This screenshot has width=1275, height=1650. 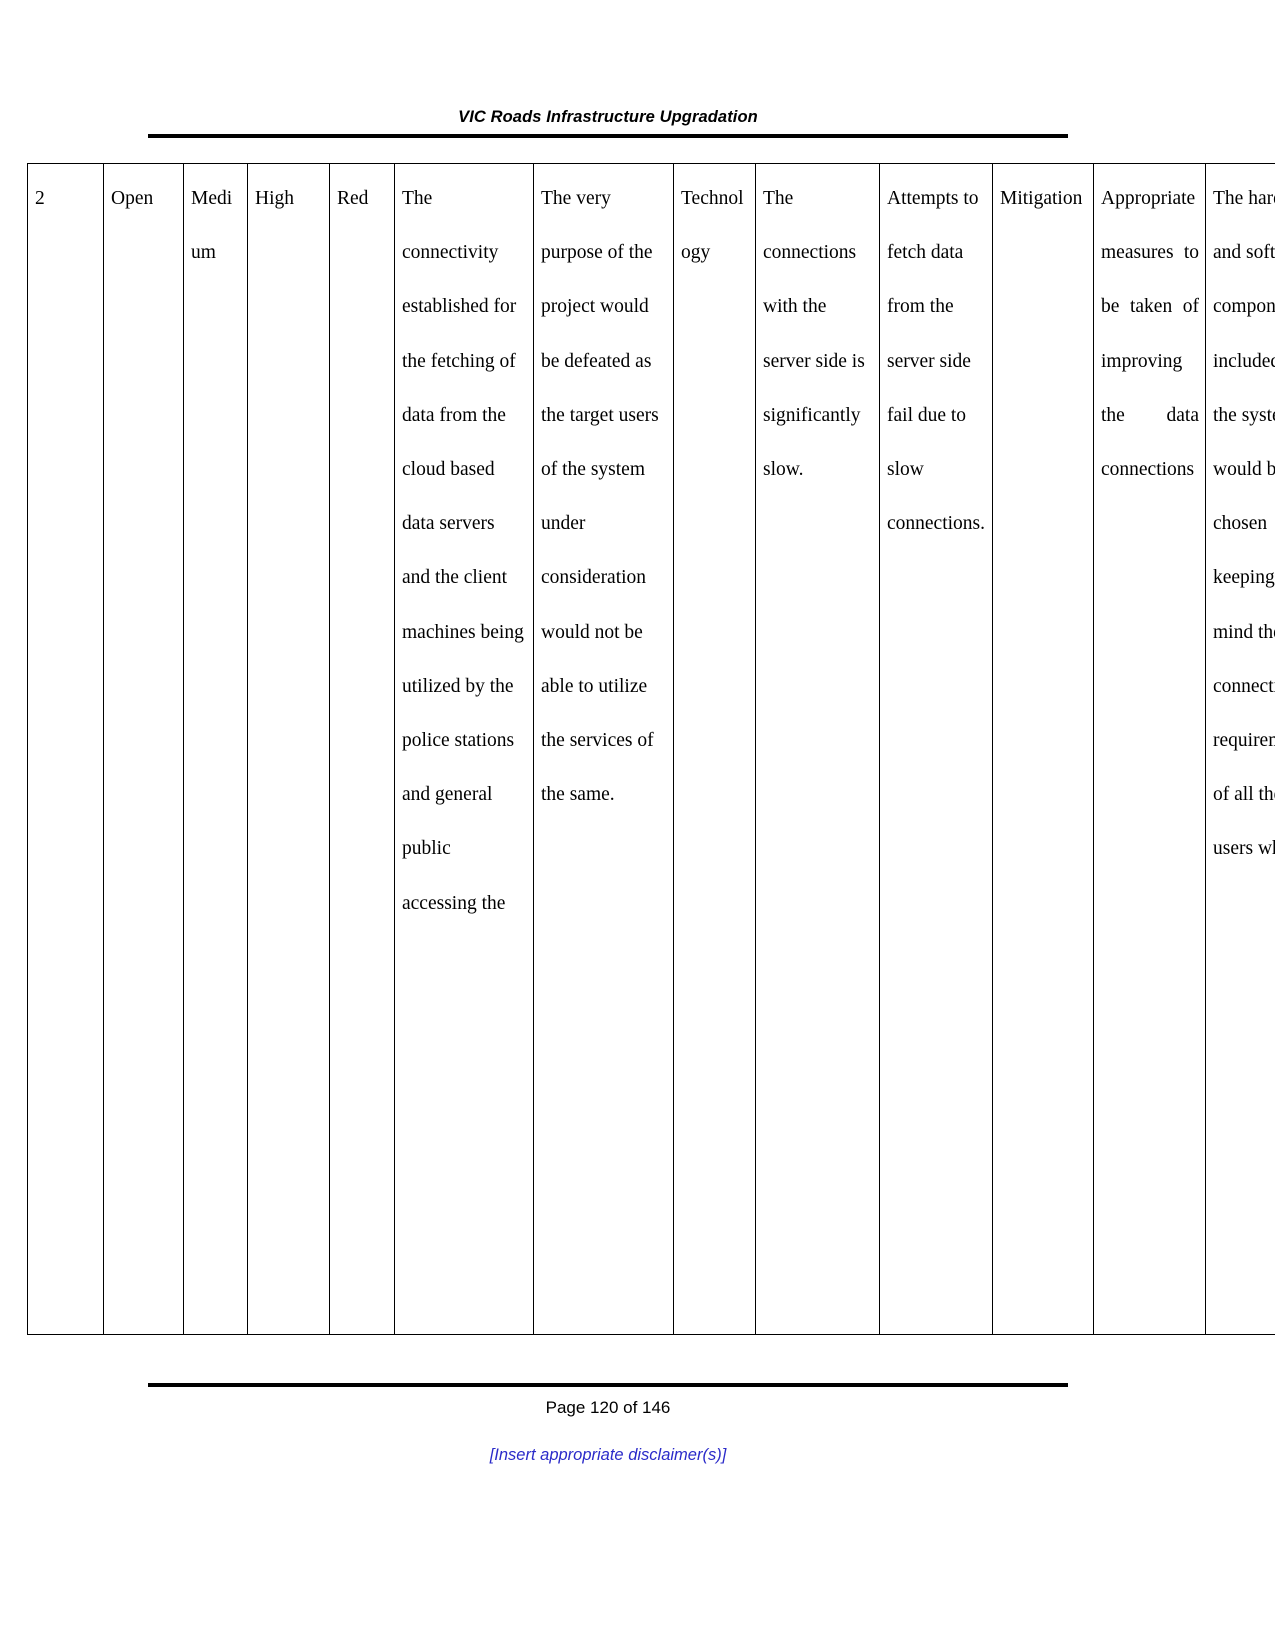 I want to click on page-header: VIC Roads Infrastructure Upgradation, so click(x=608, y=123).